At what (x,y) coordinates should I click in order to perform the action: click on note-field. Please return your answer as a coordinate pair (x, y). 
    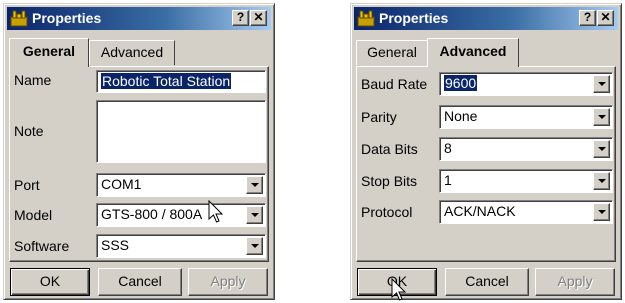
    Looking at the image, I should click on (181, 131).